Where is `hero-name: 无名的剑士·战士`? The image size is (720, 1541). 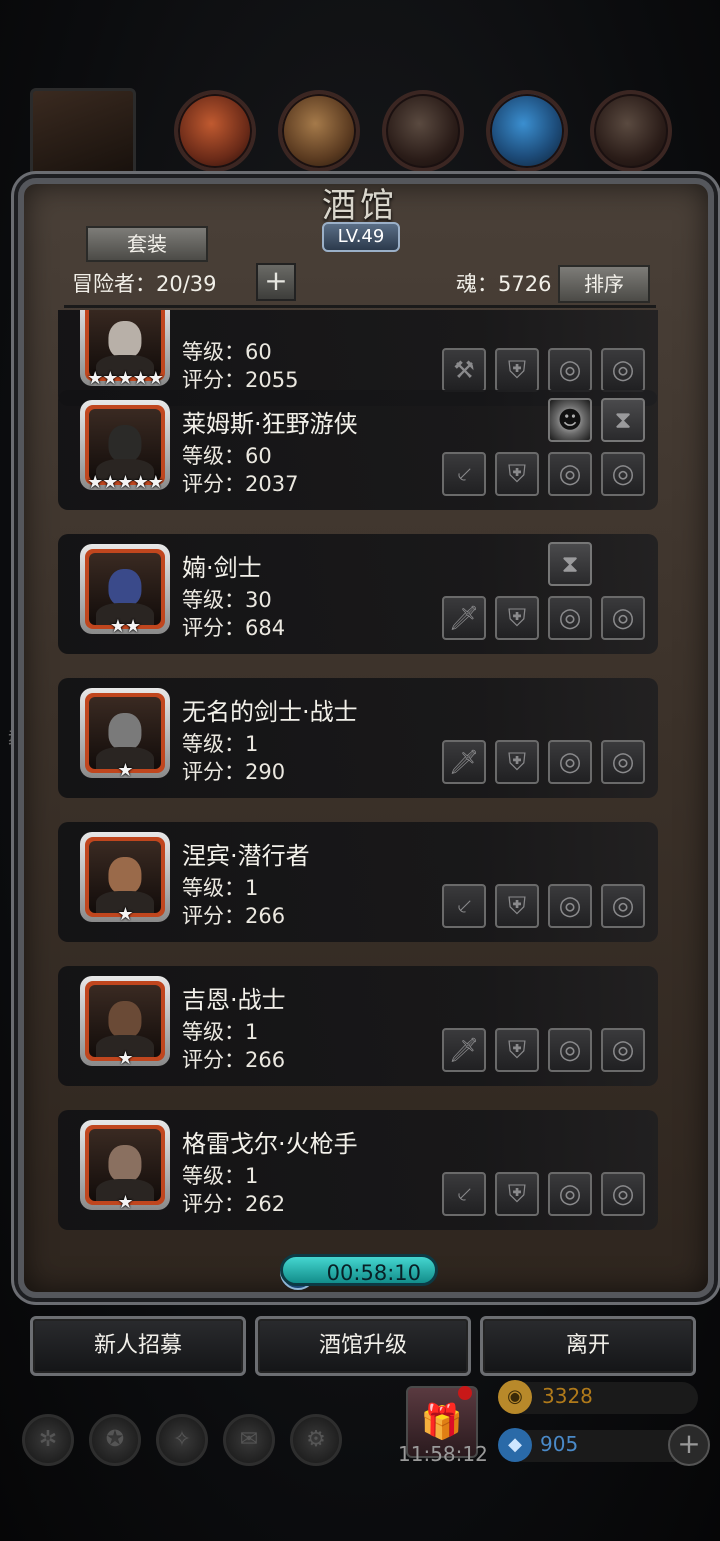
hero-name: 无名的剑士·战士 is located at coordinates (270, 712).